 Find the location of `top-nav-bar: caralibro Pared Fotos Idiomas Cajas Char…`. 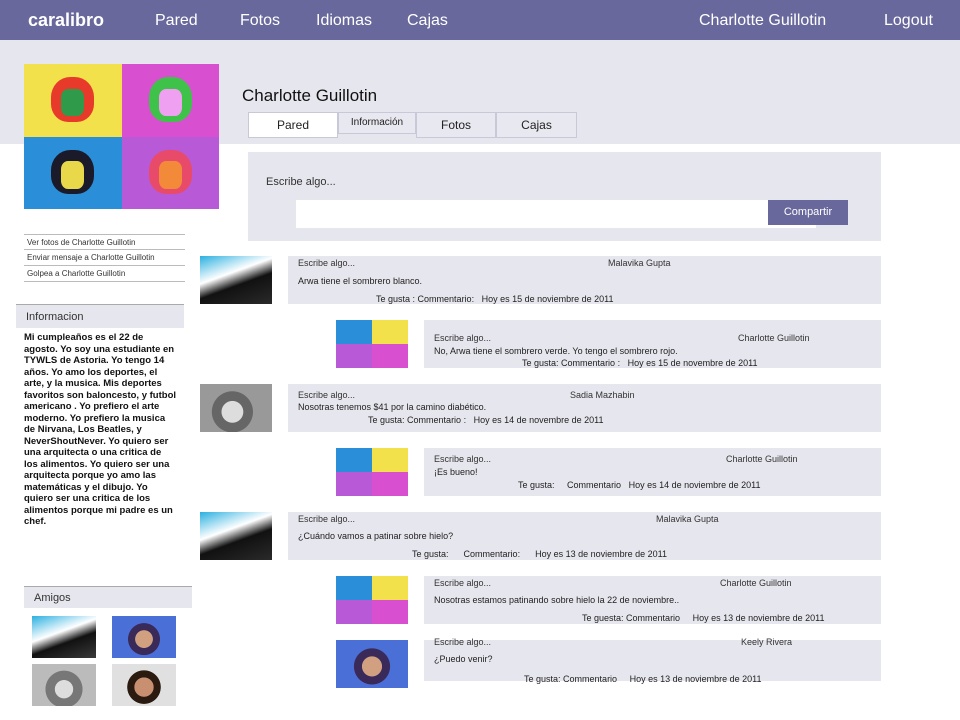

top-nav-bar: caralibro Pared Fotos Idiomas Cajas Char… is located at coordinates (480, 20).